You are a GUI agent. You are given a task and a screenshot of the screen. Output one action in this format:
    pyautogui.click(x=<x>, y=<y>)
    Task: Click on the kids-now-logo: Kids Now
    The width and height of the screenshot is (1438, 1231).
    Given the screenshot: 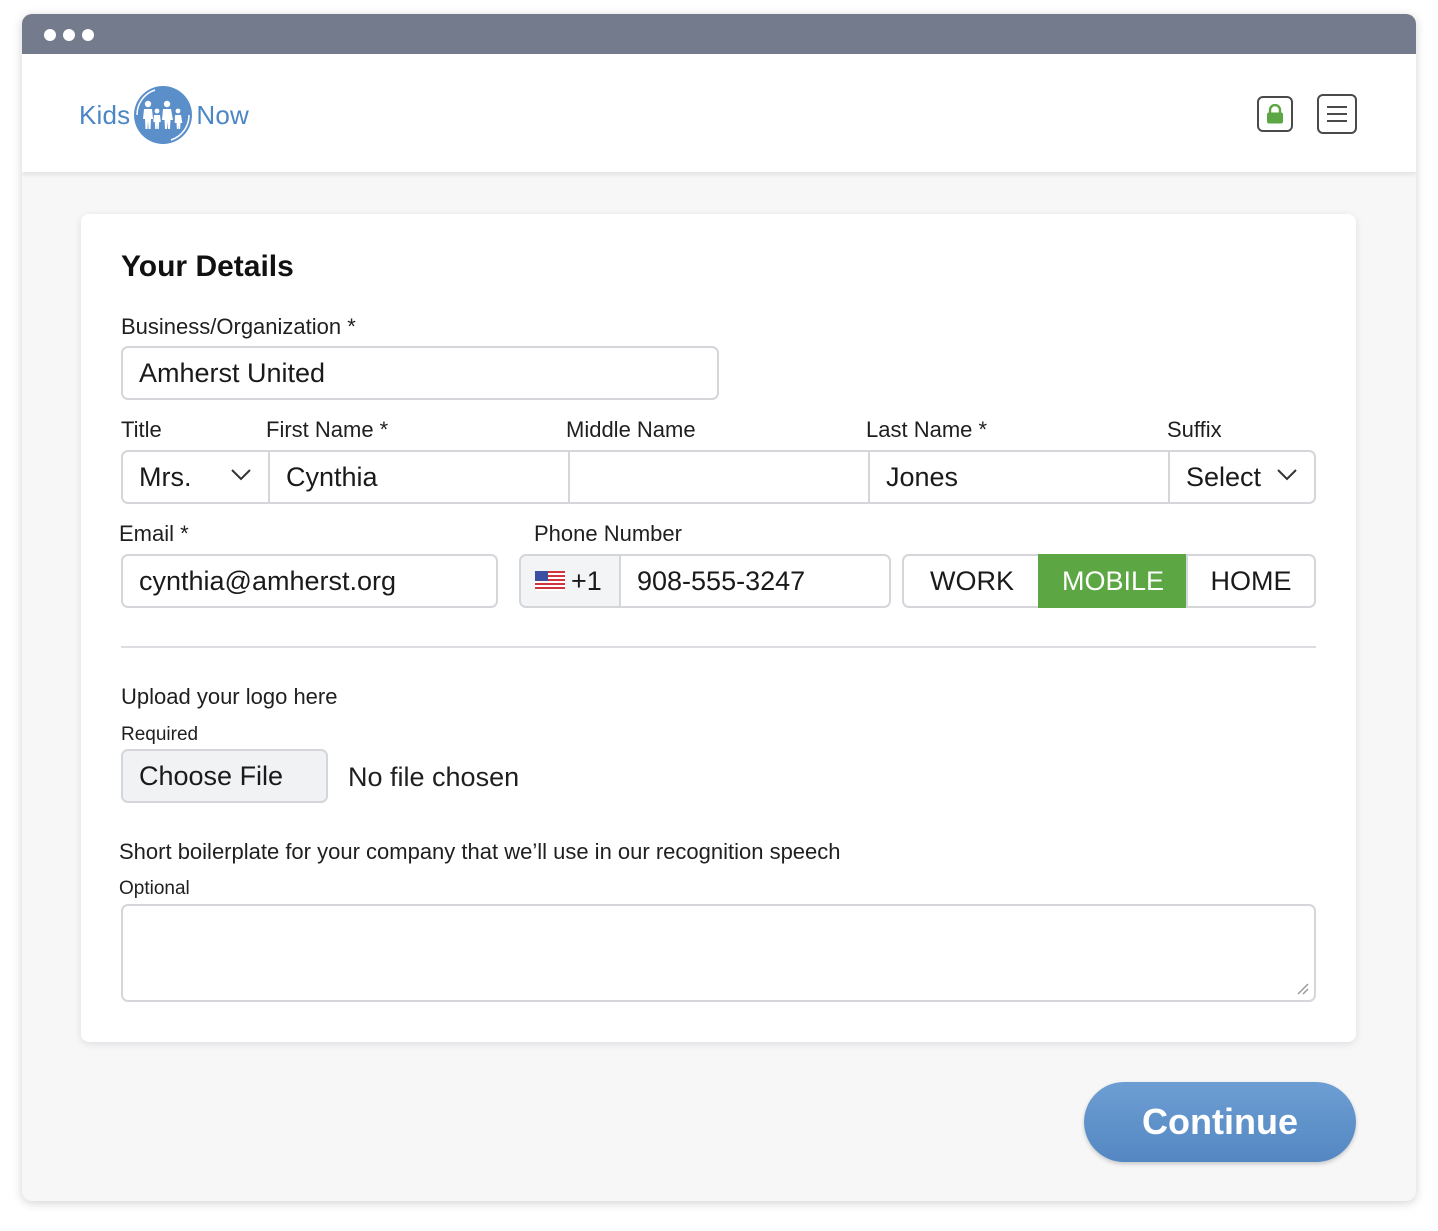 What is the action you would take?
    pyautogui.click(x=164, y=115)
    